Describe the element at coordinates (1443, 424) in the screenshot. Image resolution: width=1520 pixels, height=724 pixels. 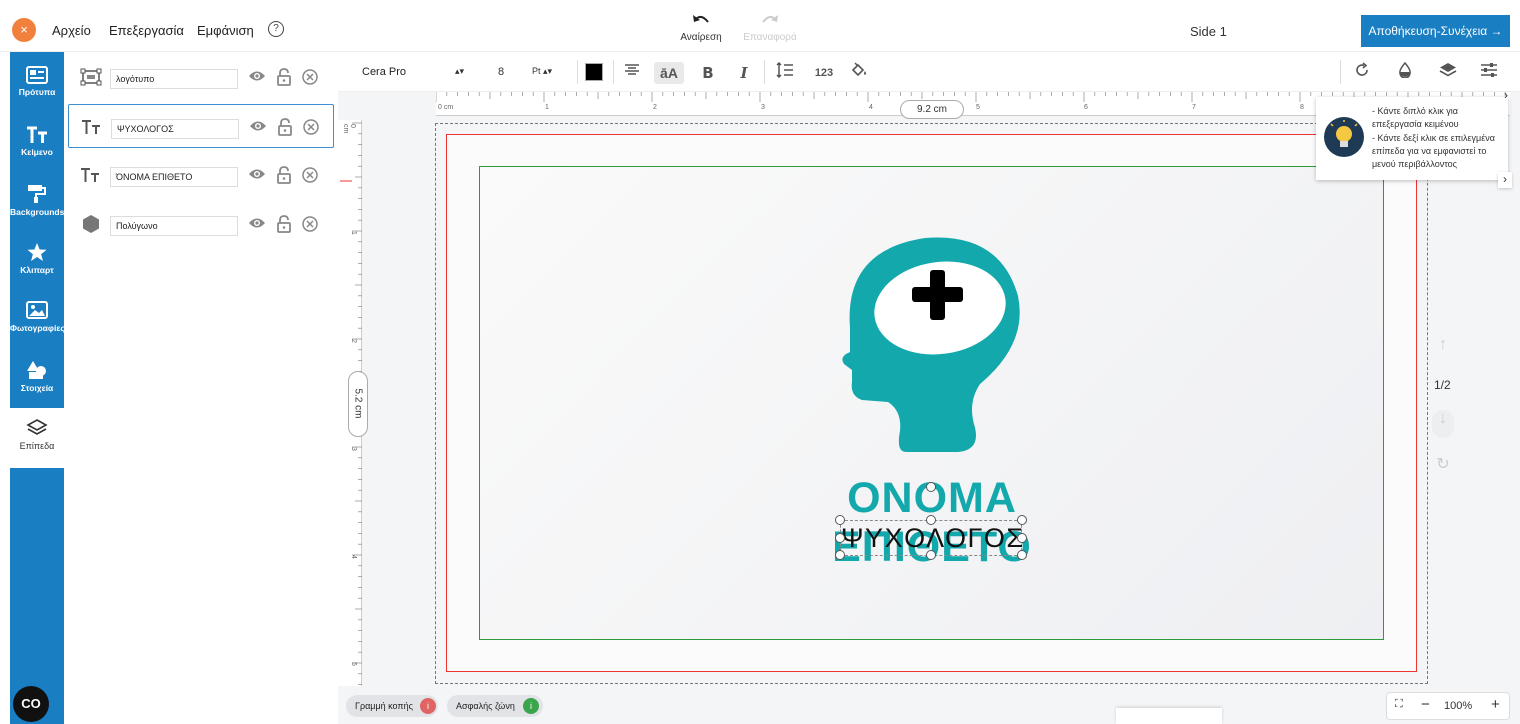
I see `arrow-down-icon: ↓` at that location.